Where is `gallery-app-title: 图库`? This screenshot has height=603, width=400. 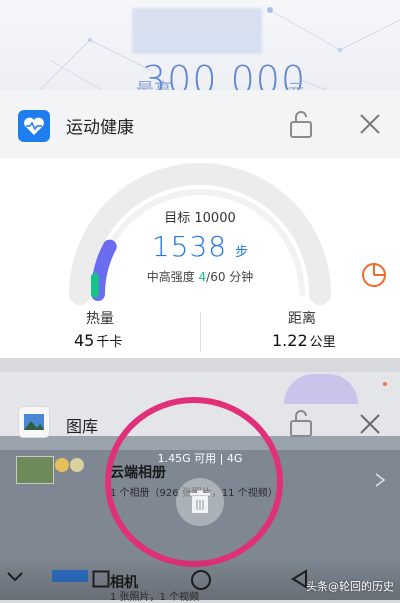
gallery-app-title: 图库 is located at coordinates (82, 426).